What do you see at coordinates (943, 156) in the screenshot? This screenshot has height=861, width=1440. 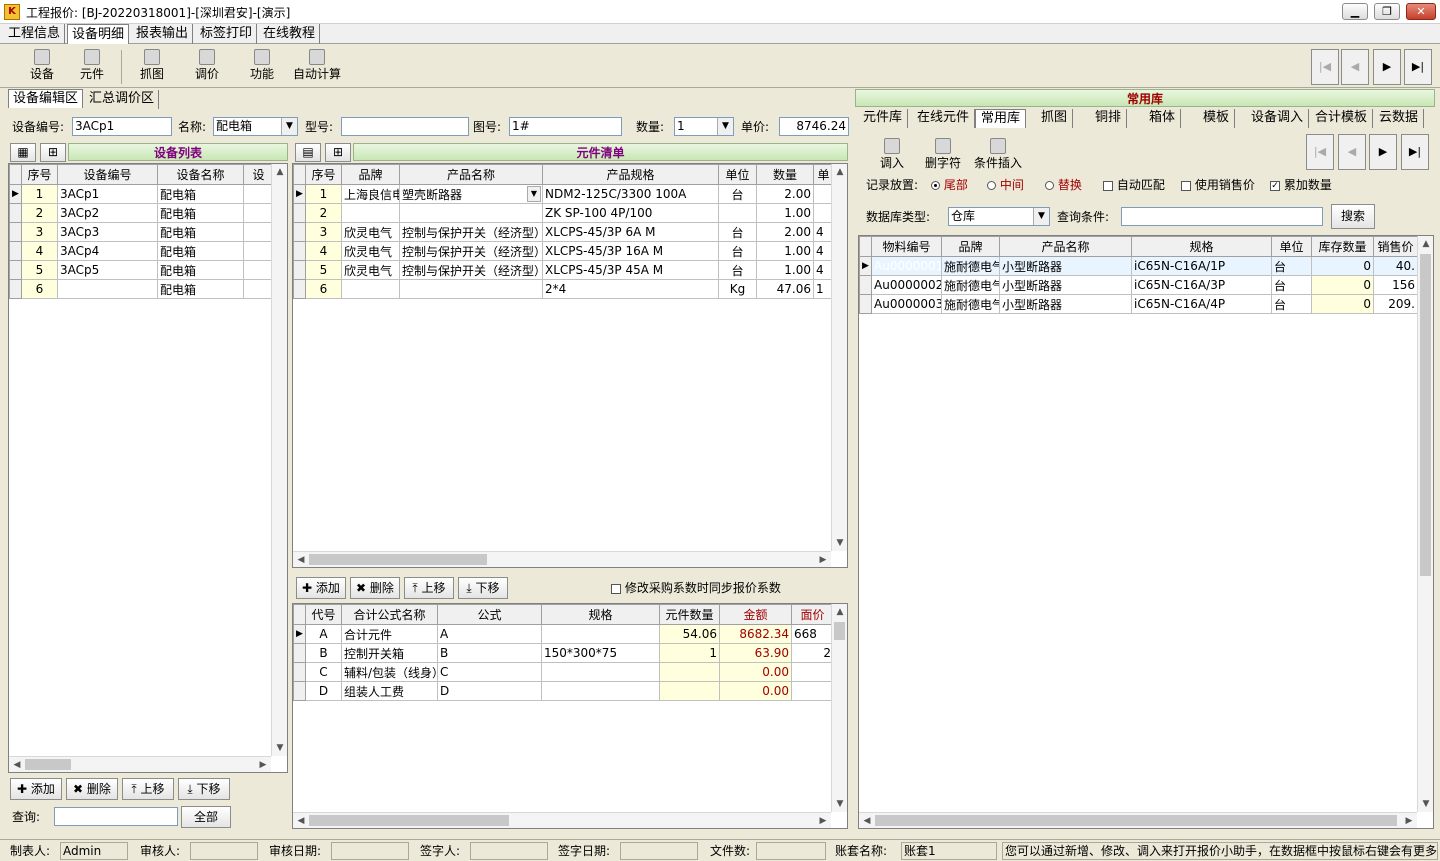 I see `delete-chars-button: 删字符` at bounding box center [943, 156].